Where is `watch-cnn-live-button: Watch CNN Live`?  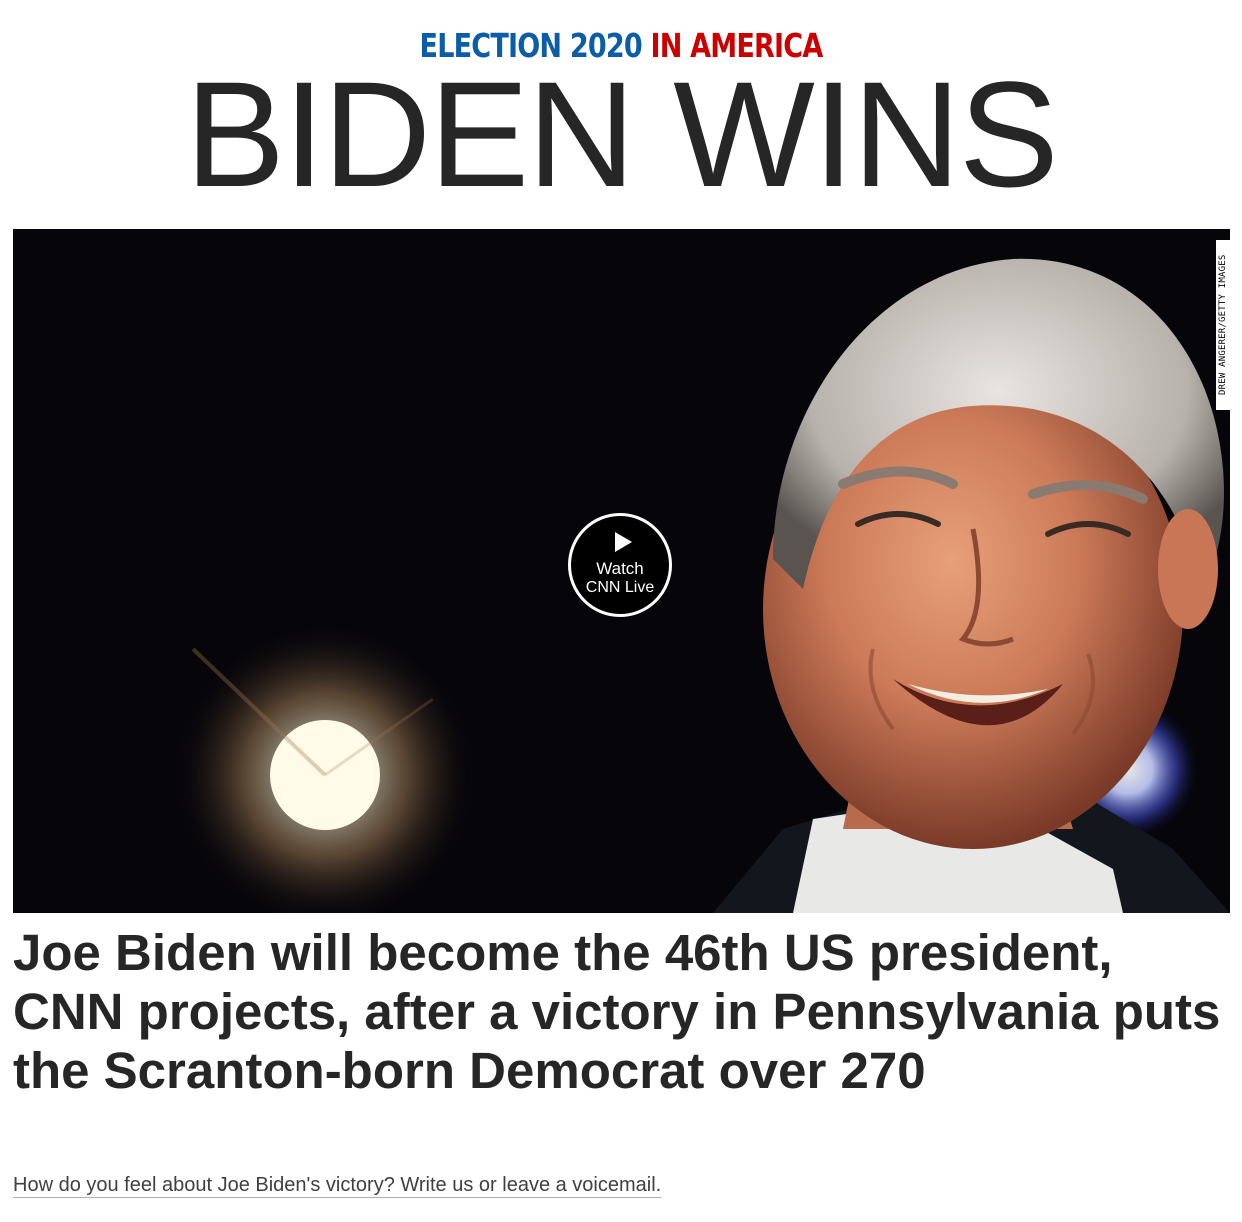 watch-cnn-live-button: Watch CNN Live is located at coordinates (620, 565).